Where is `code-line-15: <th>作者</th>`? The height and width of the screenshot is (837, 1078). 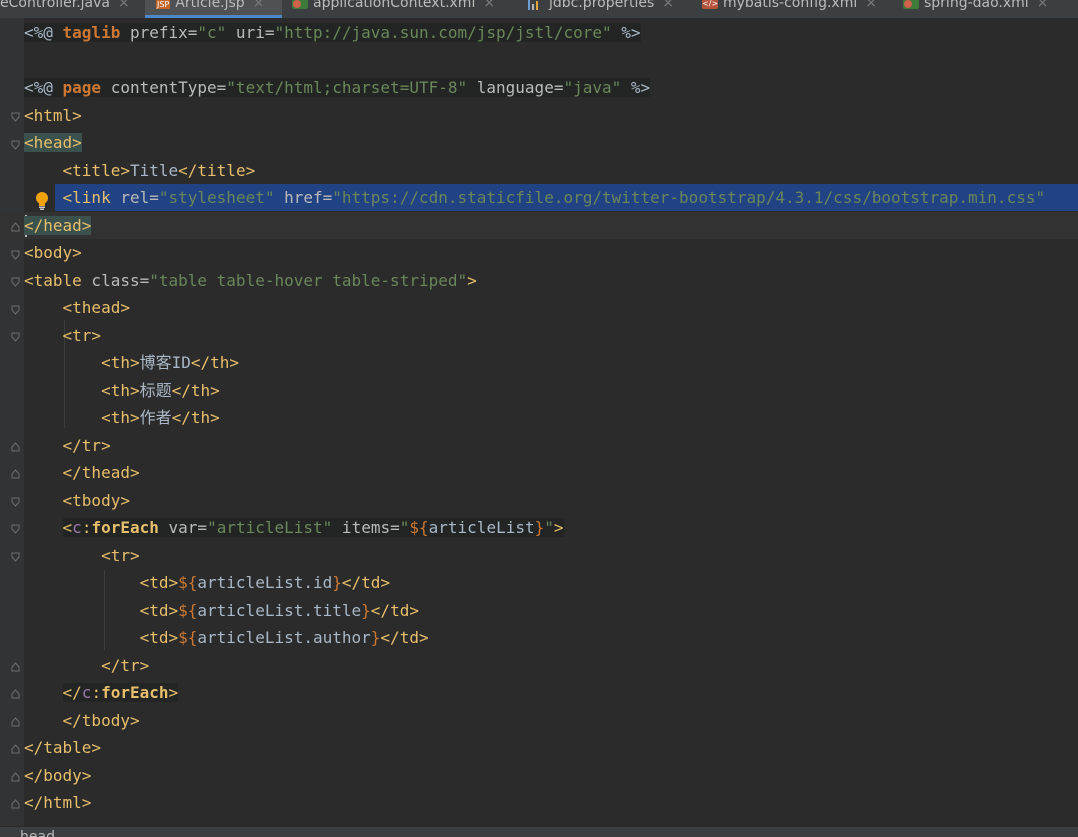
code-line-15: <th>作者</th> is located at coordinates (122, 418).